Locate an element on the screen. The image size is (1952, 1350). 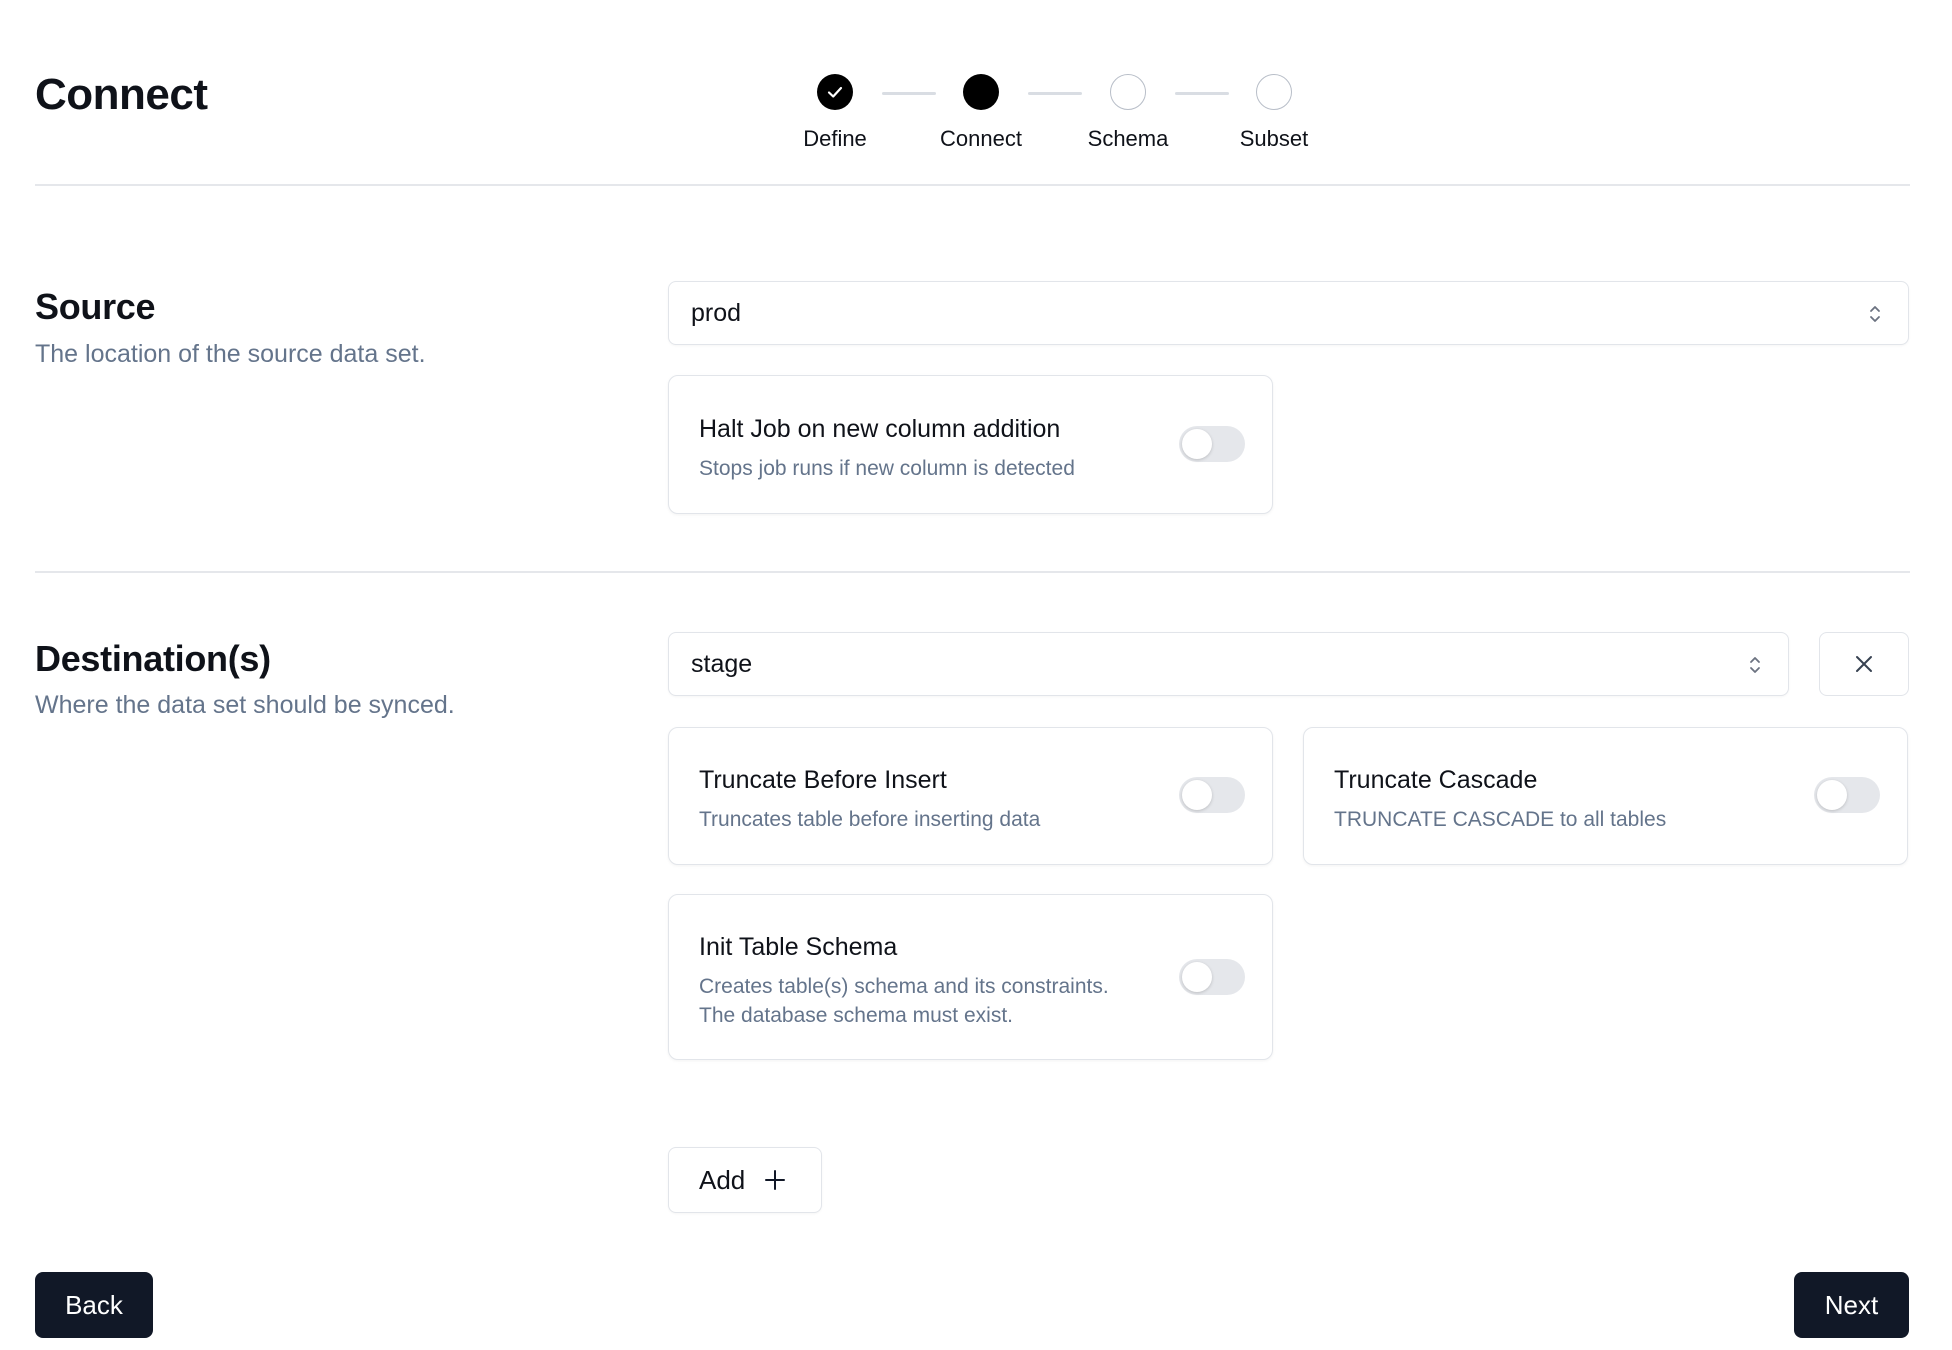
source-title: Source is located at coordinates (95, 306).